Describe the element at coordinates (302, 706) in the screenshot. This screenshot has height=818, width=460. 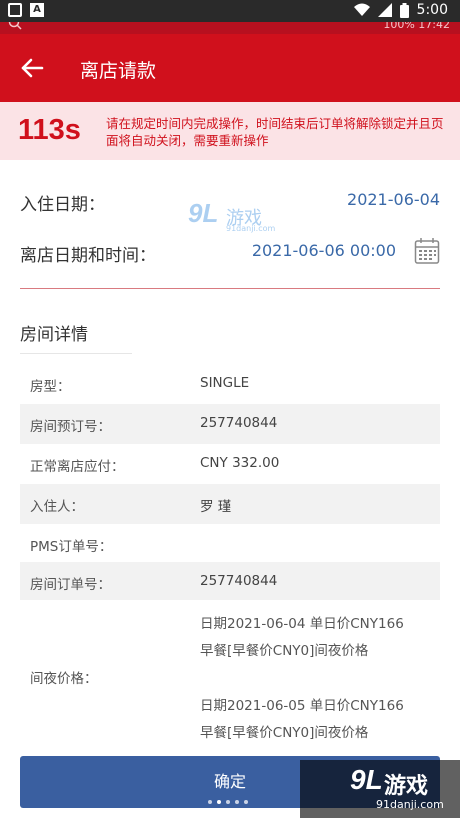
I see `night-price-line: 日期2021-06-05 单日价CNY166` at that location.